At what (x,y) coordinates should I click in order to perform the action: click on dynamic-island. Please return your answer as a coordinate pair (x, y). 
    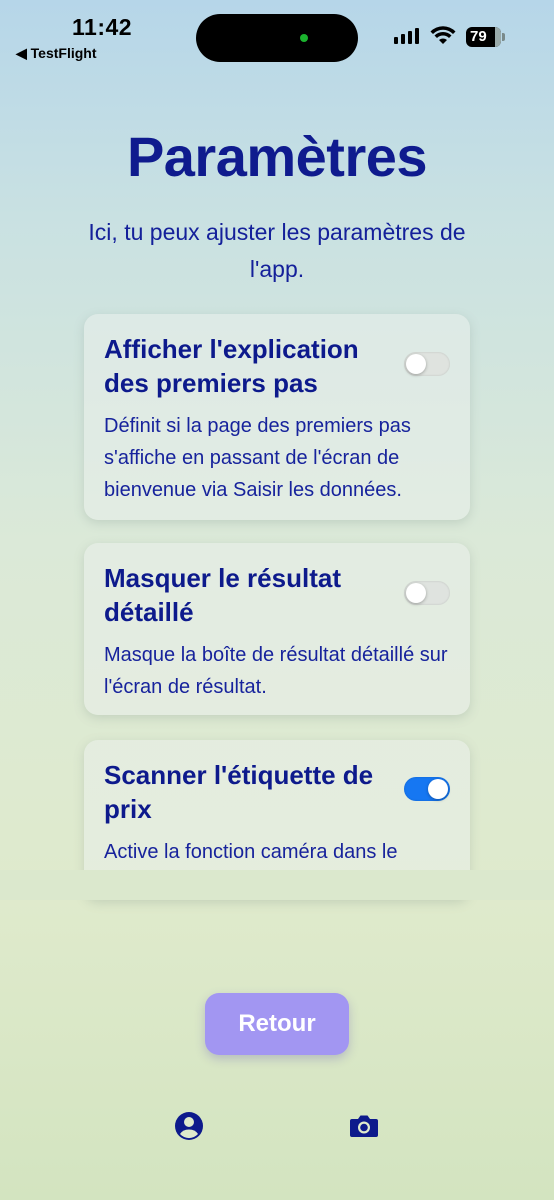
    Looking at the image, I should click on (277, 38).